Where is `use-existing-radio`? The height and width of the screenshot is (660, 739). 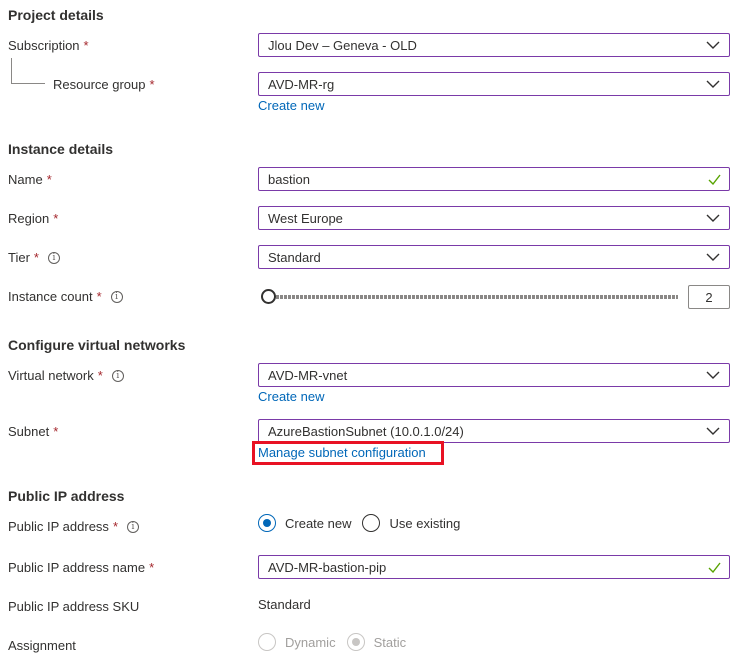
use-existing-radio is located at coordinates (371, 523).